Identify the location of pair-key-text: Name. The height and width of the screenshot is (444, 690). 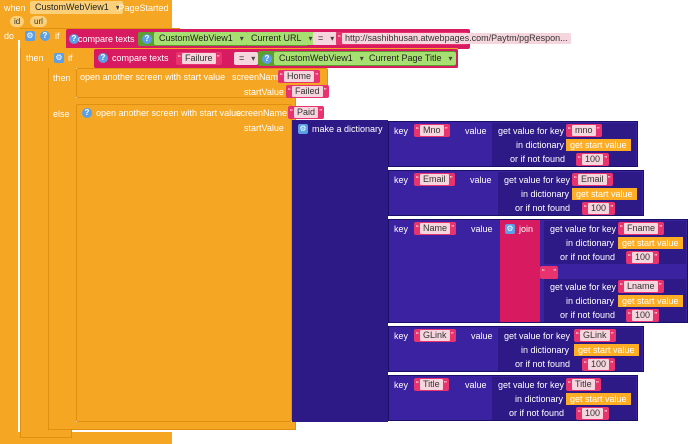
(435, 228).